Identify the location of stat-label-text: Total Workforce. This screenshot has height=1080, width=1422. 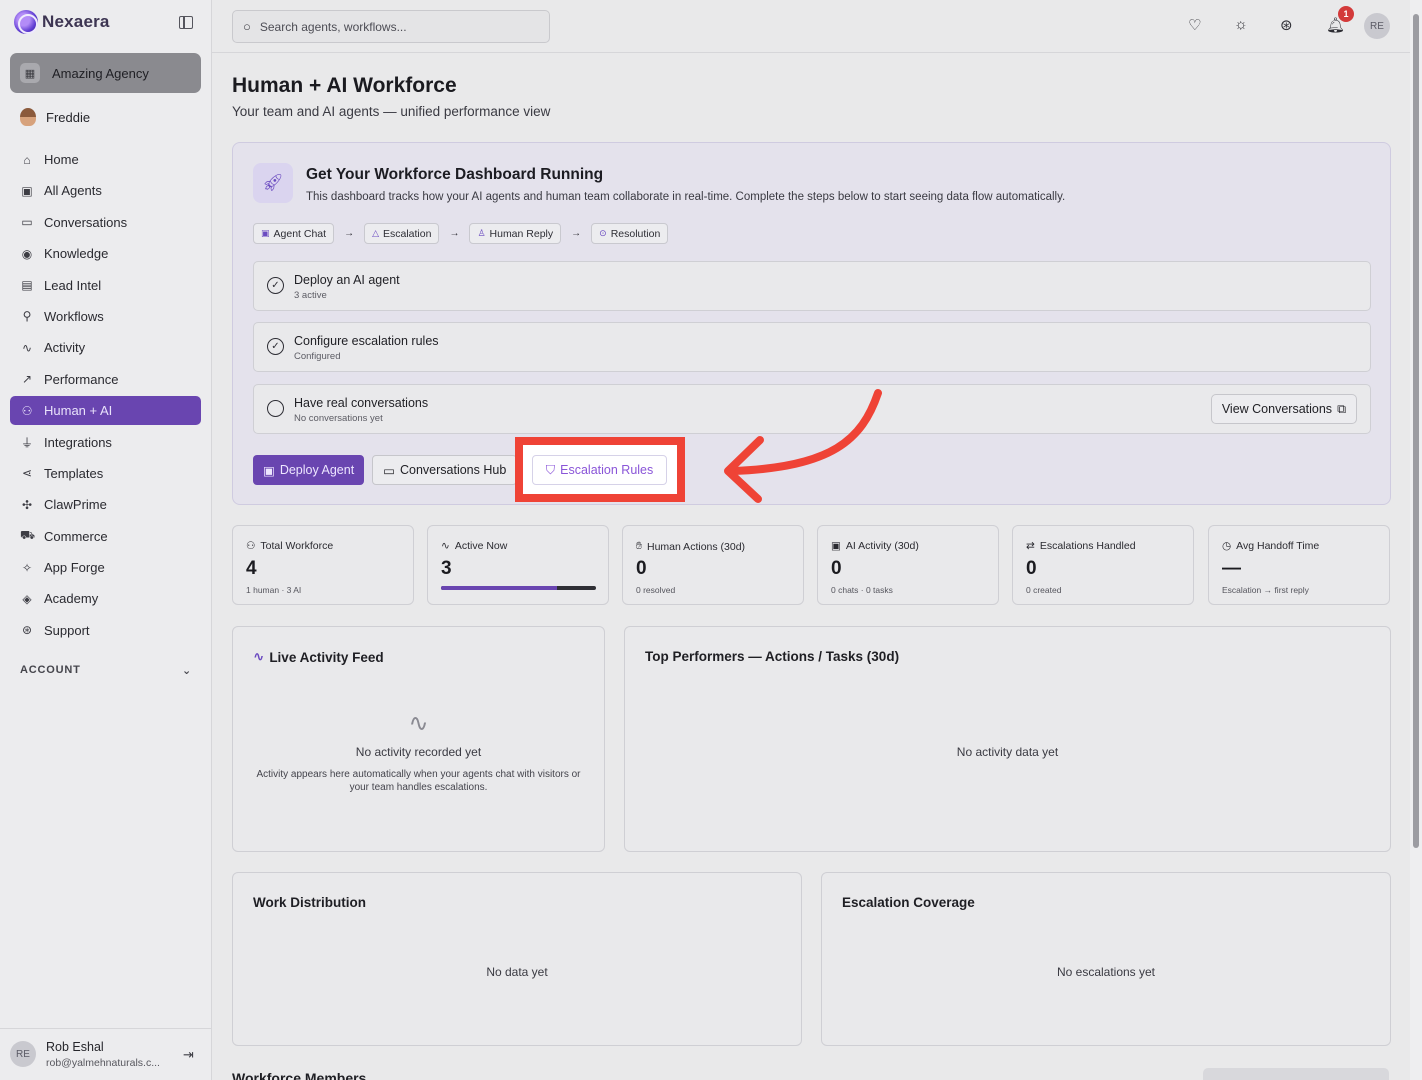
(297, 546).